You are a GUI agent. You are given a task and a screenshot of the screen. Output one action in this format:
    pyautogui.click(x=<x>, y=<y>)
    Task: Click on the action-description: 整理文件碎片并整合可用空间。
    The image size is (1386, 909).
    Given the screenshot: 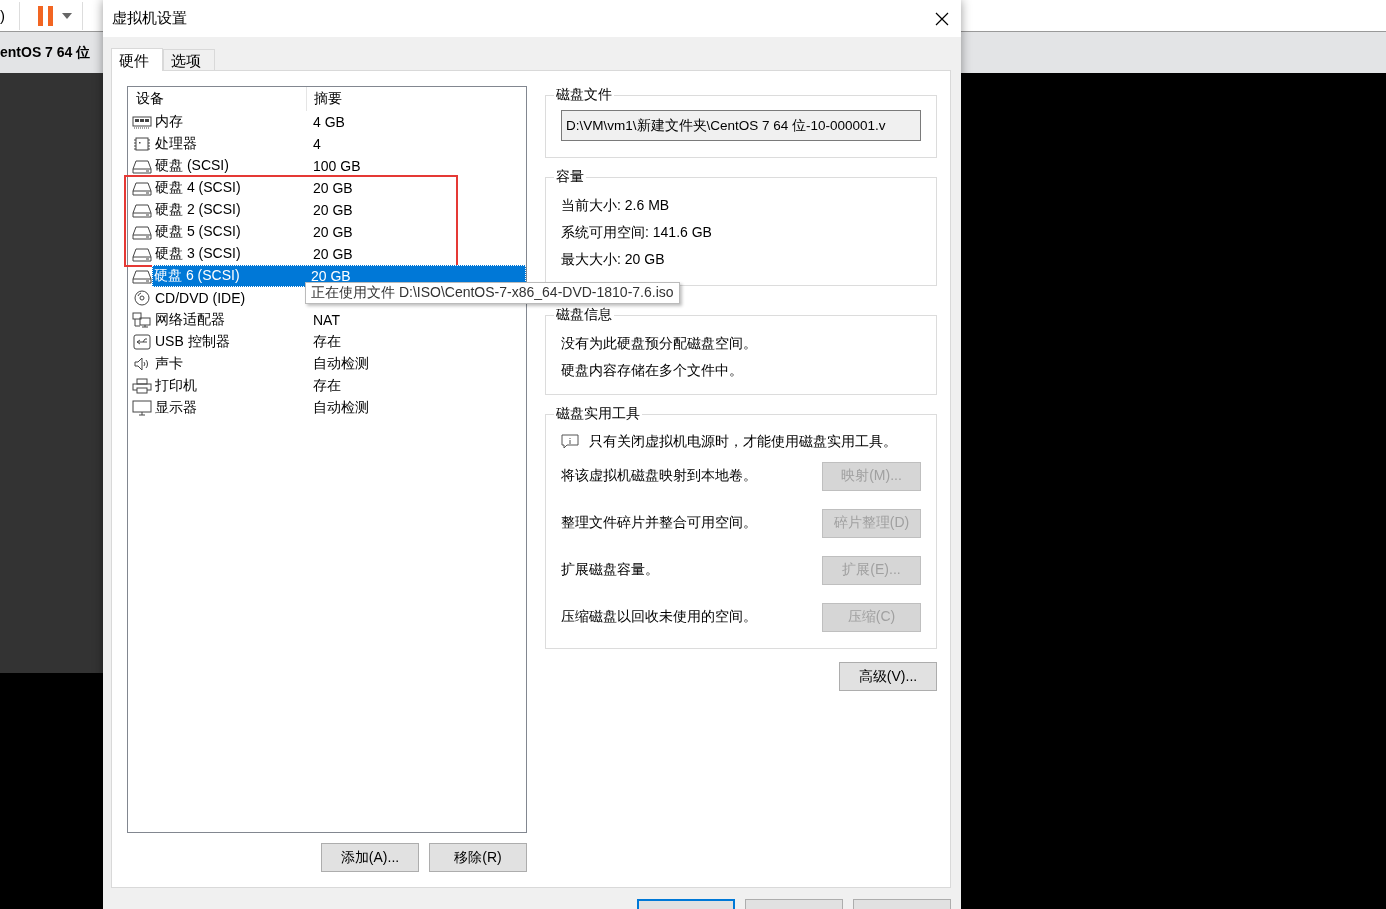 What is the action you would take?
    pyautogui.click(x=659, y=523)
    